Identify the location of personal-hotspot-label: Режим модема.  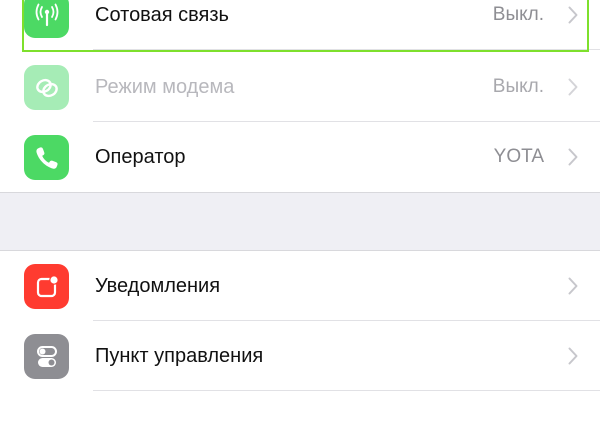
(165, 87).